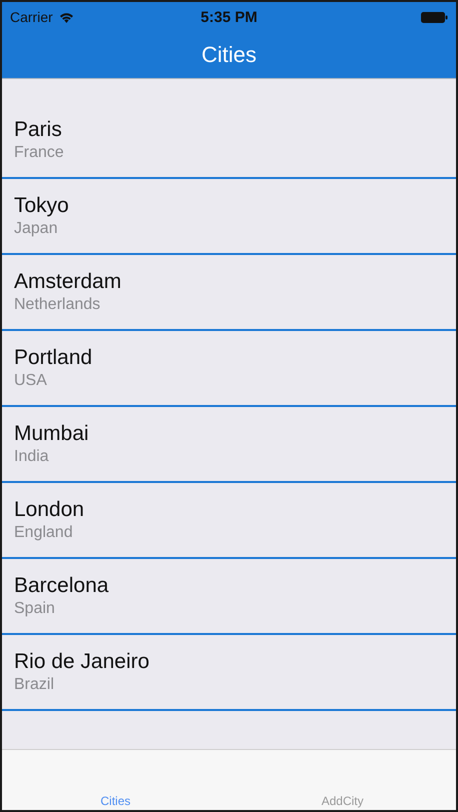 This screenshot has width=458, height=812. Describe the element at coordinates (44, 533) in the screenshot. I see `country-name: England` at that location.